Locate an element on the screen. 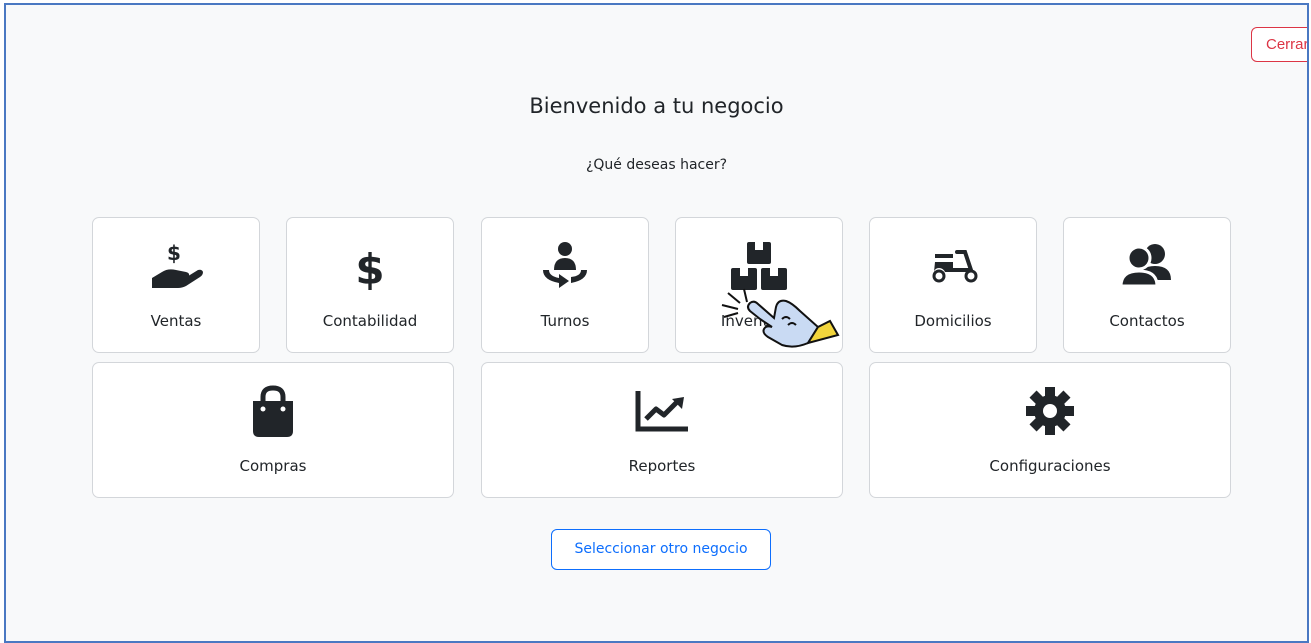  module-label: Reportes is located at coordinates (662, 466).